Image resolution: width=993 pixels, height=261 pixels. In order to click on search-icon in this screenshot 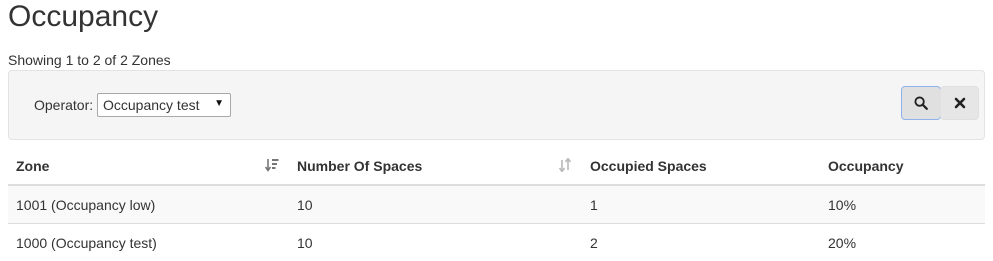, I will do `click(921, 103)`.